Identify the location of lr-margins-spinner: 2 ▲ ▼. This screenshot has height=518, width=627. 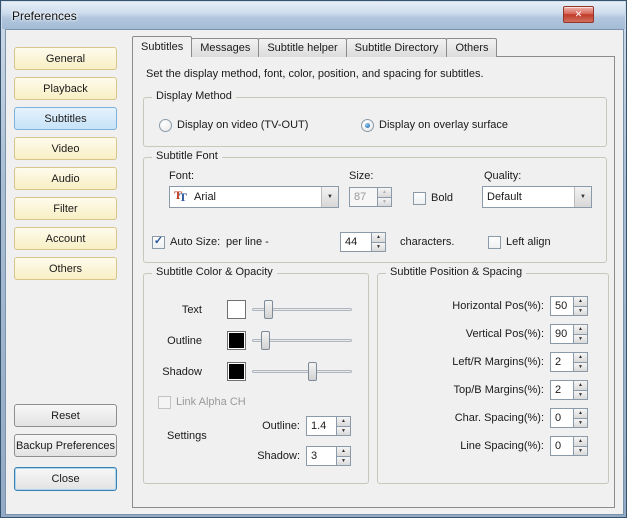
(569, 362).